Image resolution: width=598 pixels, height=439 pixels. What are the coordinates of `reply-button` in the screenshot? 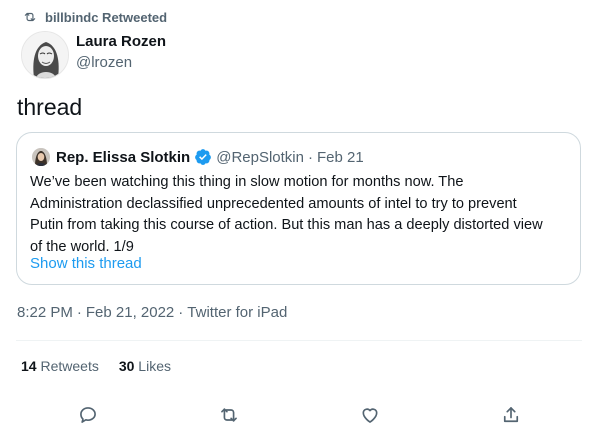 It's located at (88, 415).